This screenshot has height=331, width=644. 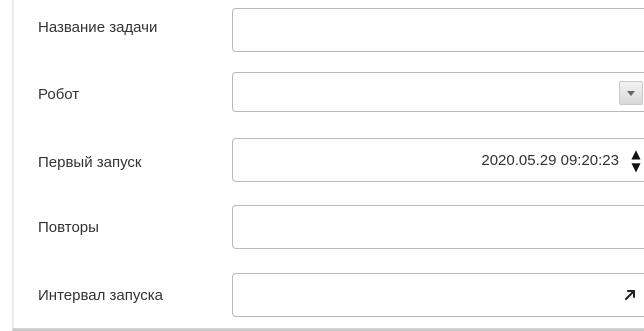 I want to click on robot-label: Робот, so click(x=59, y=94).